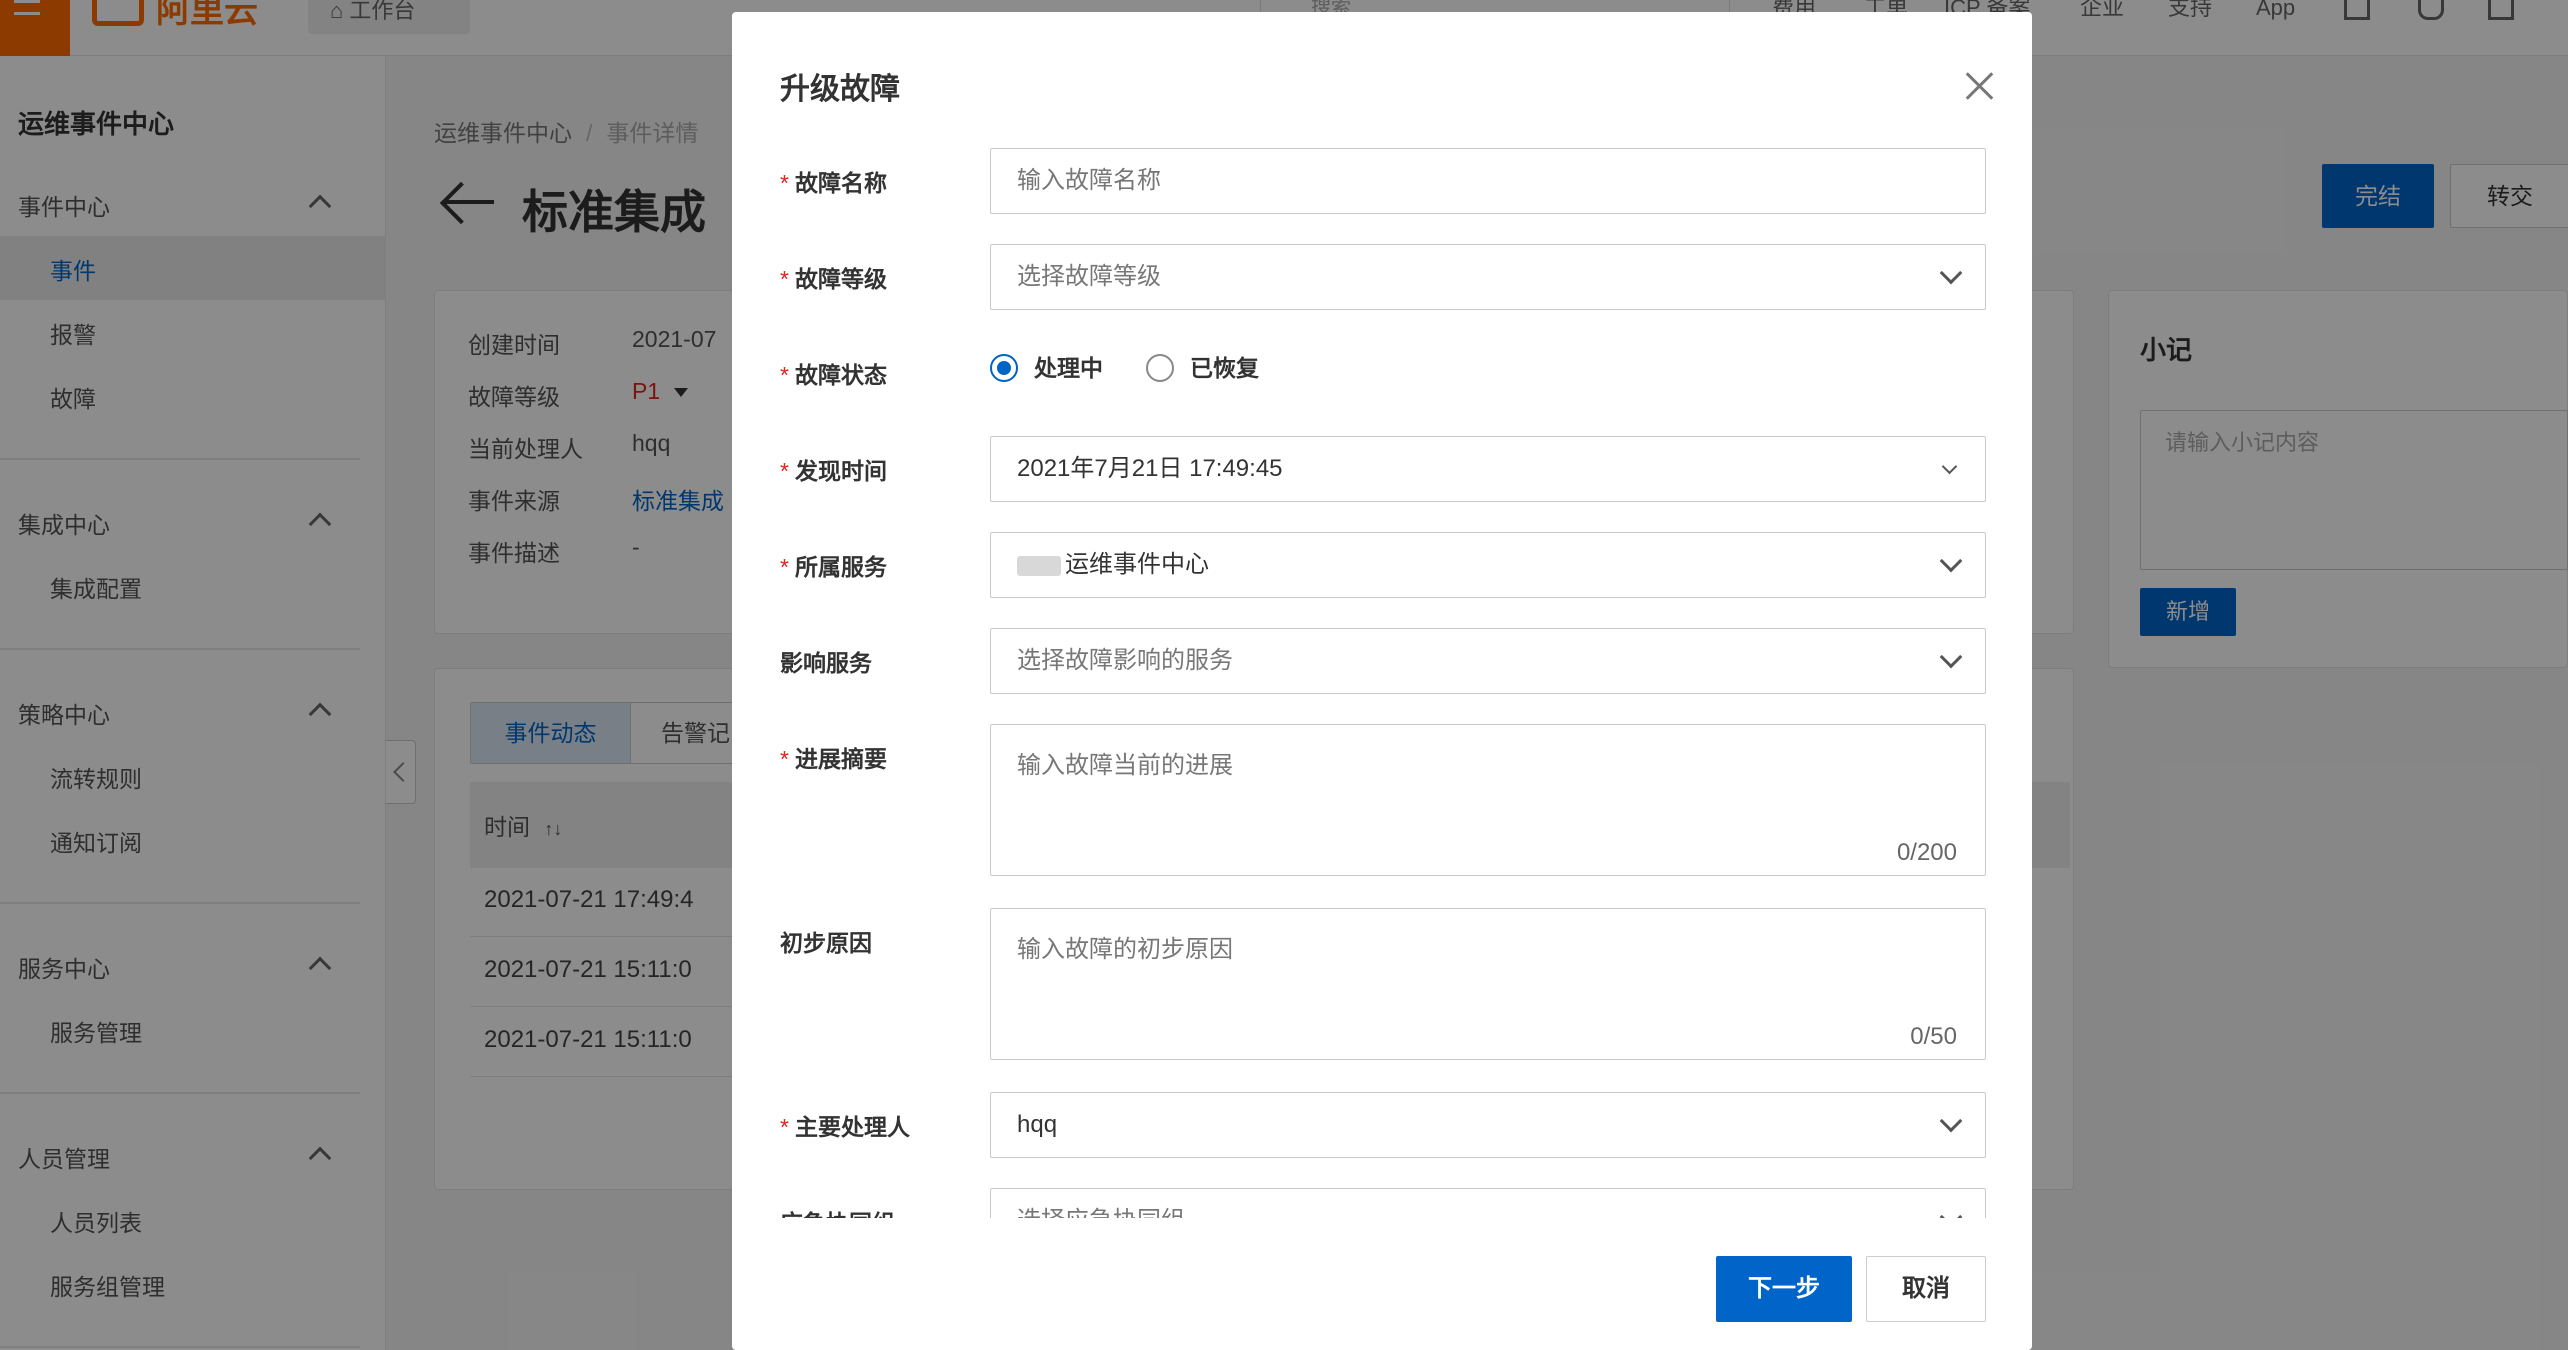 Image resolution: width=2568 pixels, height=1350 pixels. Describe the element at coordinates (1926, 852) in the screenshot. I see `char-counter: 0/200` at that location.